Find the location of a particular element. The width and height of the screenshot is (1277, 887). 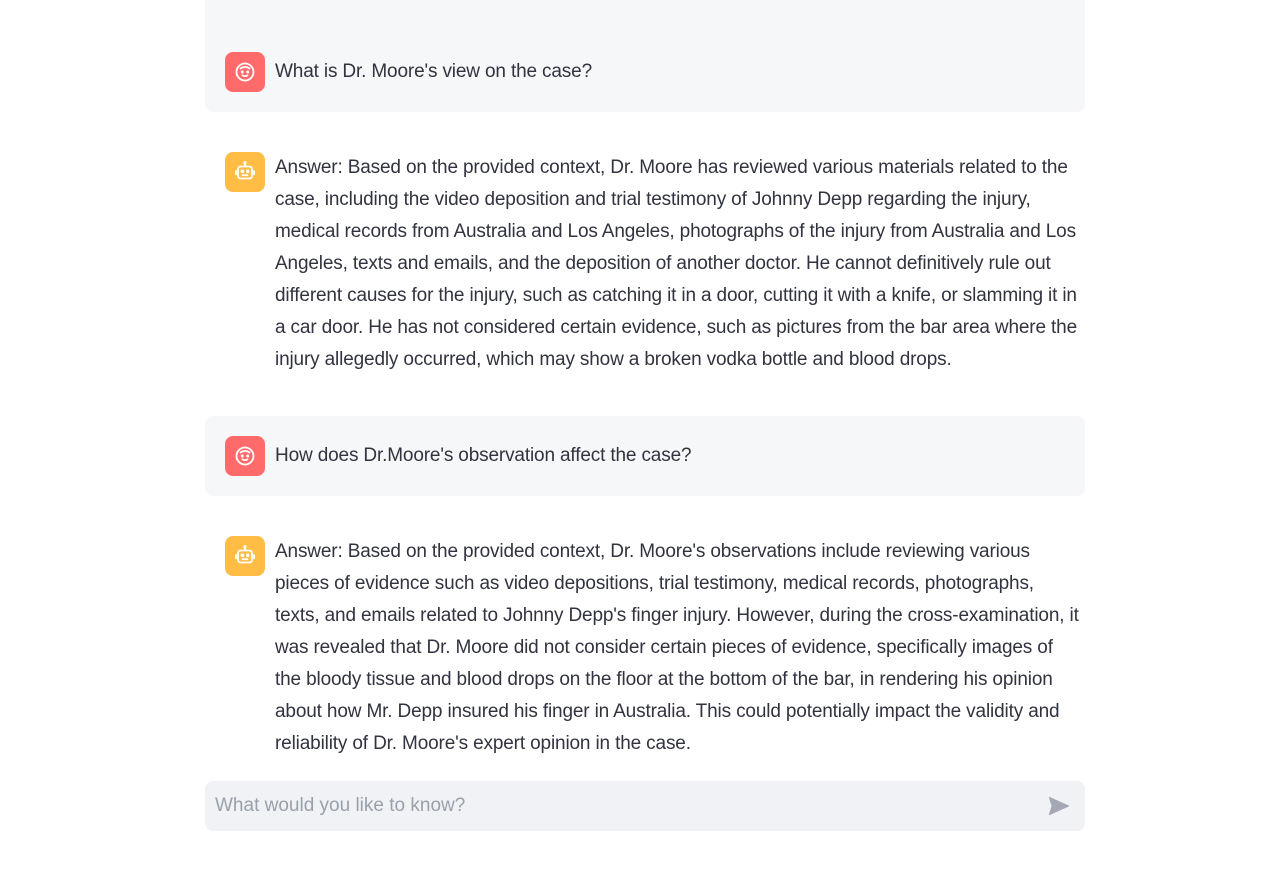

send-button is located at coordinates (1059, 806).